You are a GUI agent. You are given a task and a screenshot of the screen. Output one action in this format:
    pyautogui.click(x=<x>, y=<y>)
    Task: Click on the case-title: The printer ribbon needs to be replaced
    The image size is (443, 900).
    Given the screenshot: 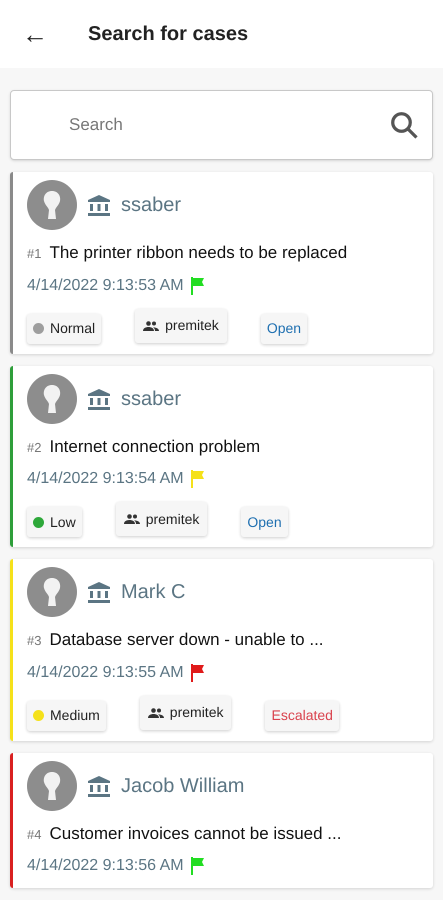 What is the action you would take?
    pyautogui.click(x=198, y=253)
    